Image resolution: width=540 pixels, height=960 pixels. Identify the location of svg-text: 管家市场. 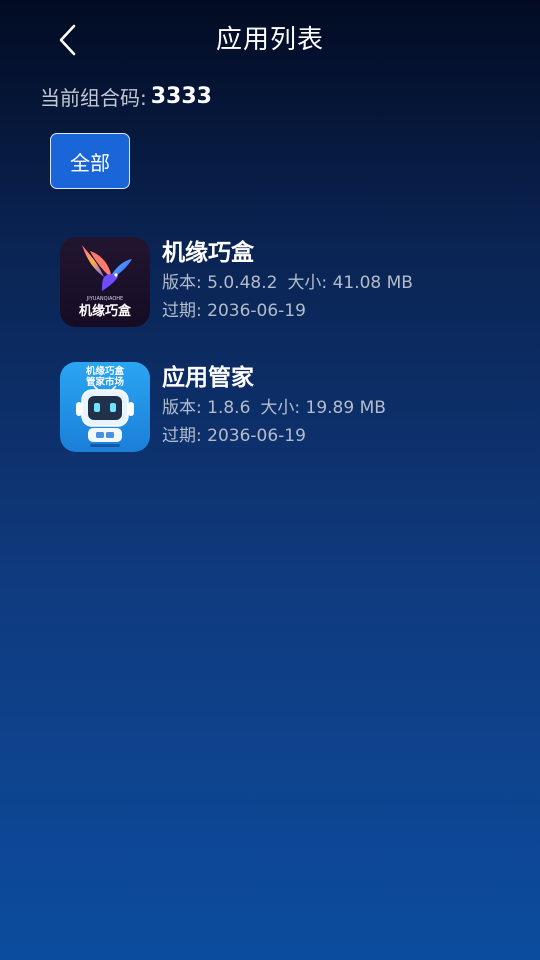
(105, 382).